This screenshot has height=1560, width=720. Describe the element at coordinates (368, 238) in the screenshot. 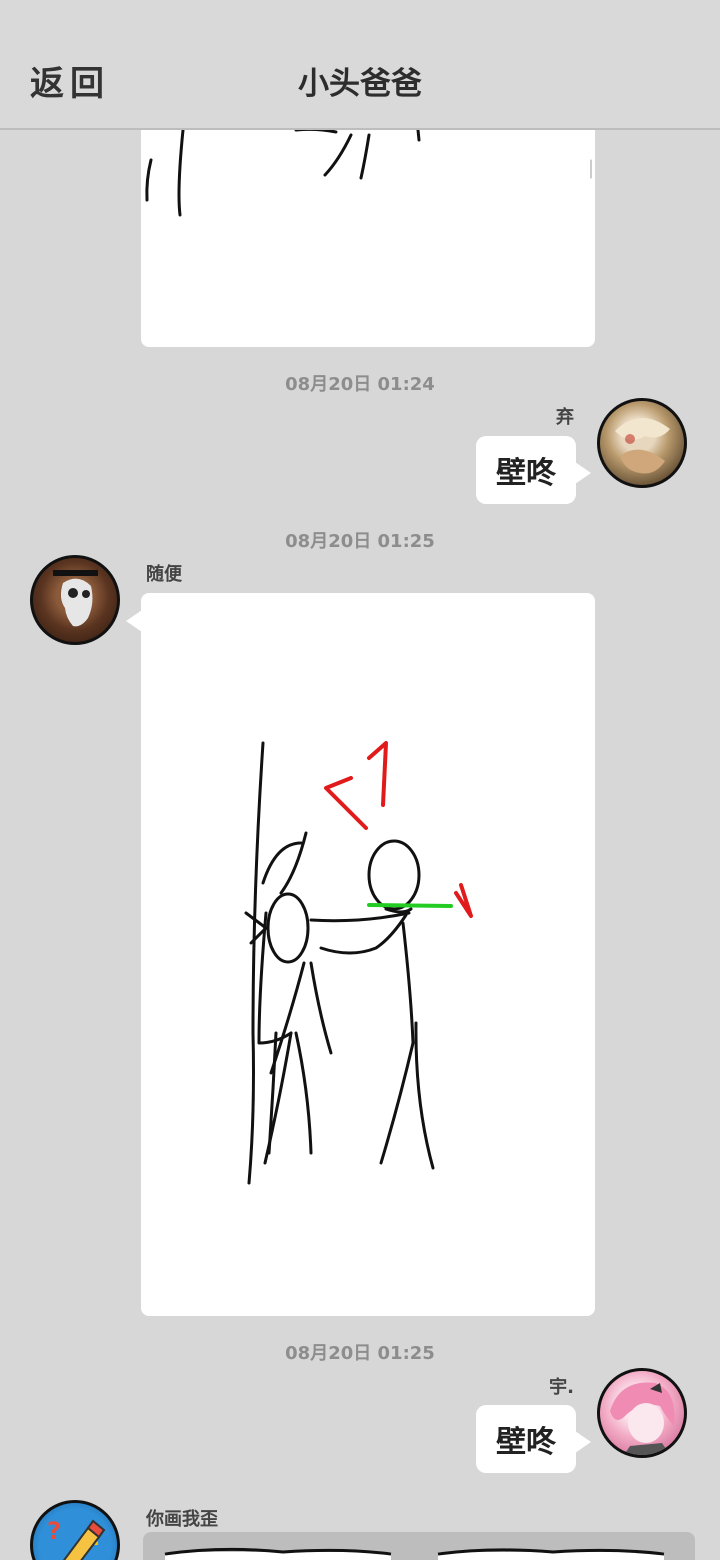

I see `drawing-message-previous` at that location.